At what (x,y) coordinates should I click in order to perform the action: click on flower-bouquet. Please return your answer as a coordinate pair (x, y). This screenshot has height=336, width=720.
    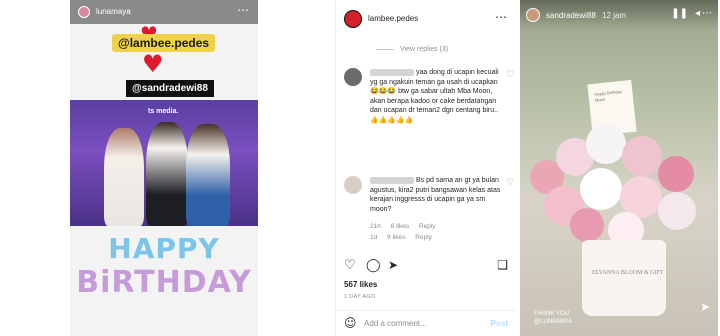
    Looking at the image, I should click on (620, 185).